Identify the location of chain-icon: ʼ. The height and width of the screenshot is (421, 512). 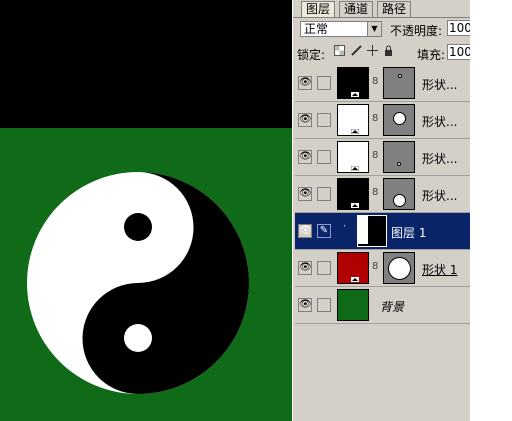
(344, 229).